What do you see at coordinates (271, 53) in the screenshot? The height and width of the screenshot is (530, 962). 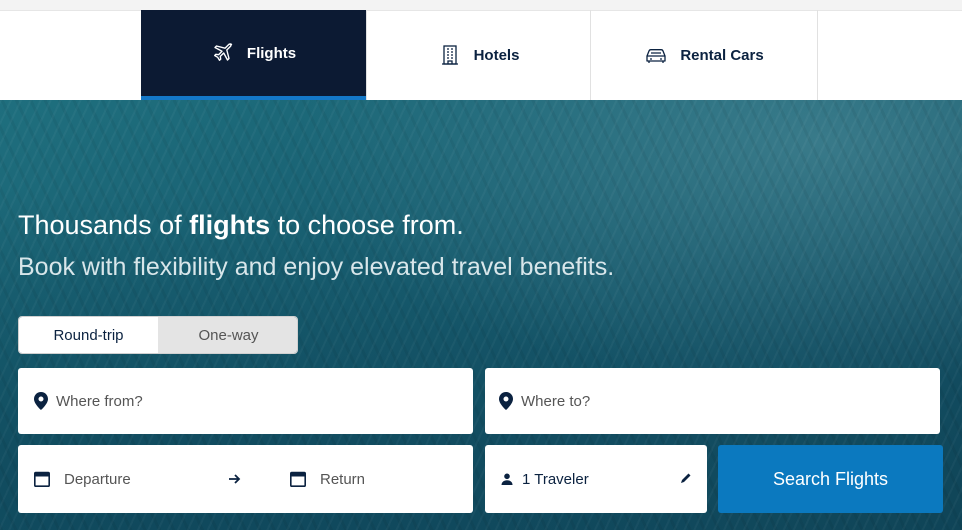 I see `tab-flights-label: Flights` at bounding box center [271, 53].